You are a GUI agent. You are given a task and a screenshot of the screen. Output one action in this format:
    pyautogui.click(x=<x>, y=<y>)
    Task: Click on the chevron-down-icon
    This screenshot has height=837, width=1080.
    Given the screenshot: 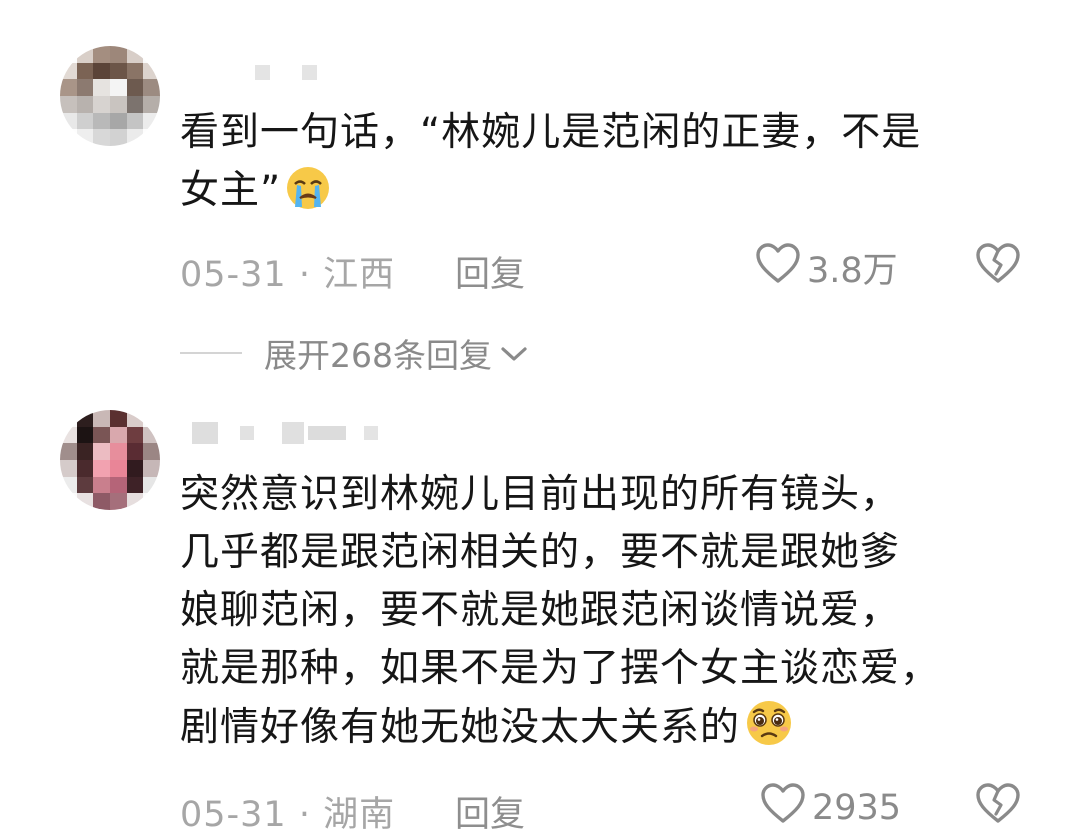 What is the action you would take?
    pyautogui.click(x=514, y=352)
    